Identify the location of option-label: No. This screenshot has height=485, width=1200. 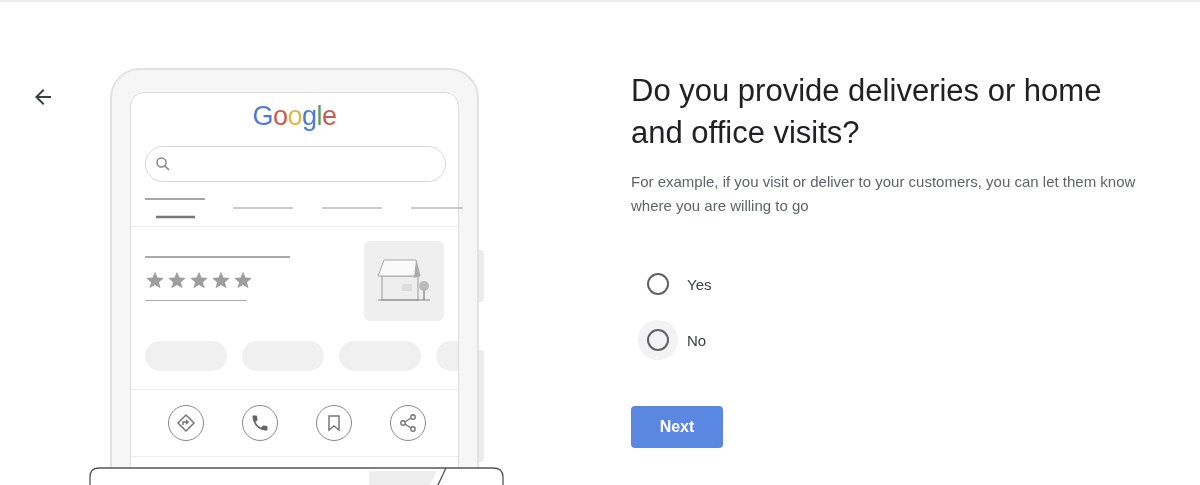
(697, 340).